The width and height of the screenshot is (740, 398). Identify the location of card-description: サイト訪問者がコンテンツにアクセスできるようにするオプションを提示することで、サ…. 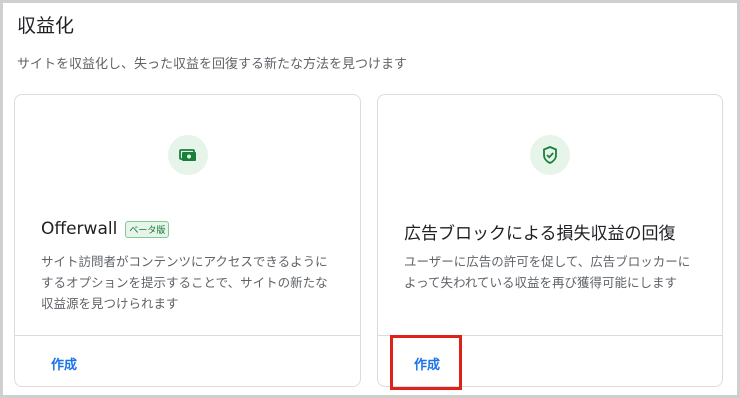
(184, 282).